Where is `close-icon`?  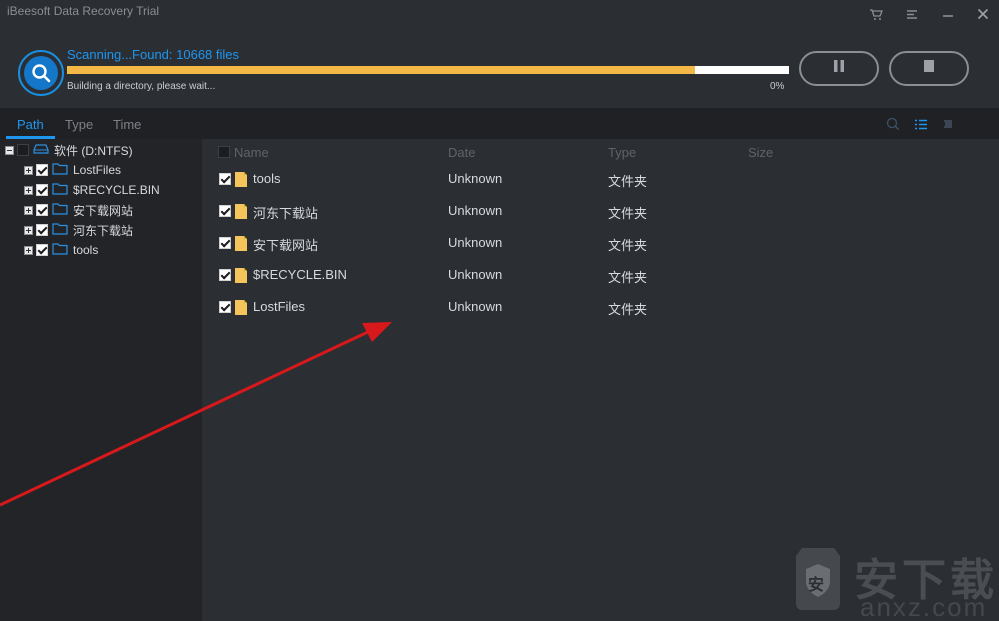 close-icon is located at coordinates (983, 14).